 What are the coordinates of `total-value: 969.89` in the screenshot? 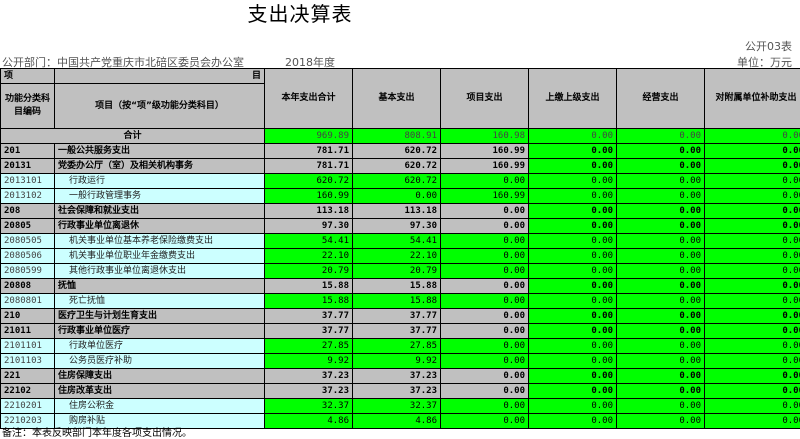 It's located at (308, 136).